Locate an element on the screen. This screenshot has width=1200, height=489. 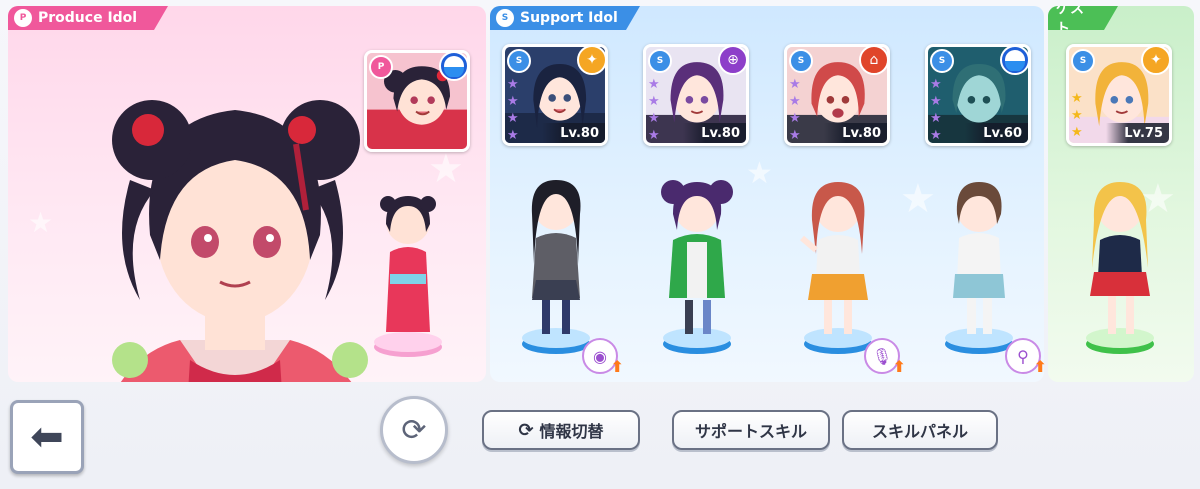
support-idol-3-chibi is located at coordinates (836, 268).